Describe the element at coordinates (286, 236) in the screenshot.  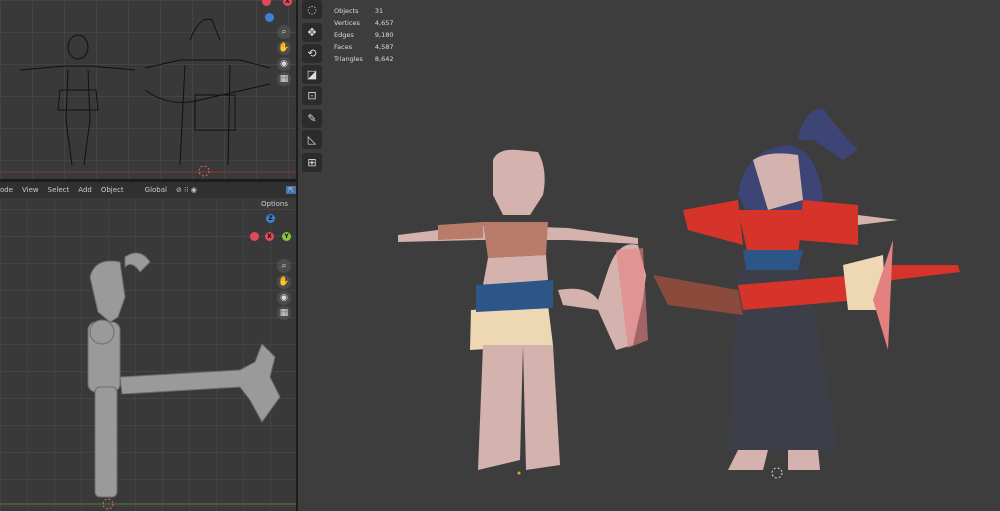
I see `gizmo-y-axis: Y` at that location.